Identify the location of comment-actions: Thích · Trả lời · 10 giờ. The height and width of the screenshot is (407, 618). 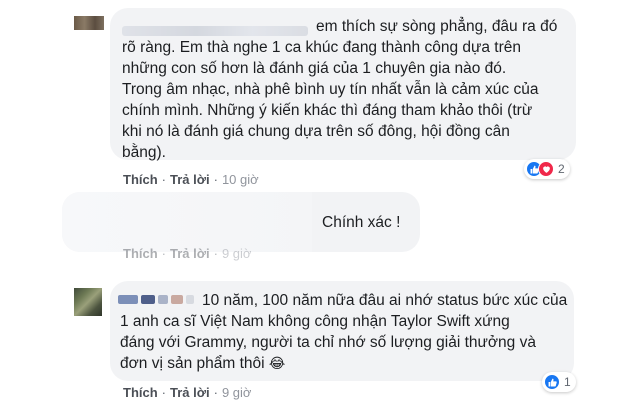
(191, 179).